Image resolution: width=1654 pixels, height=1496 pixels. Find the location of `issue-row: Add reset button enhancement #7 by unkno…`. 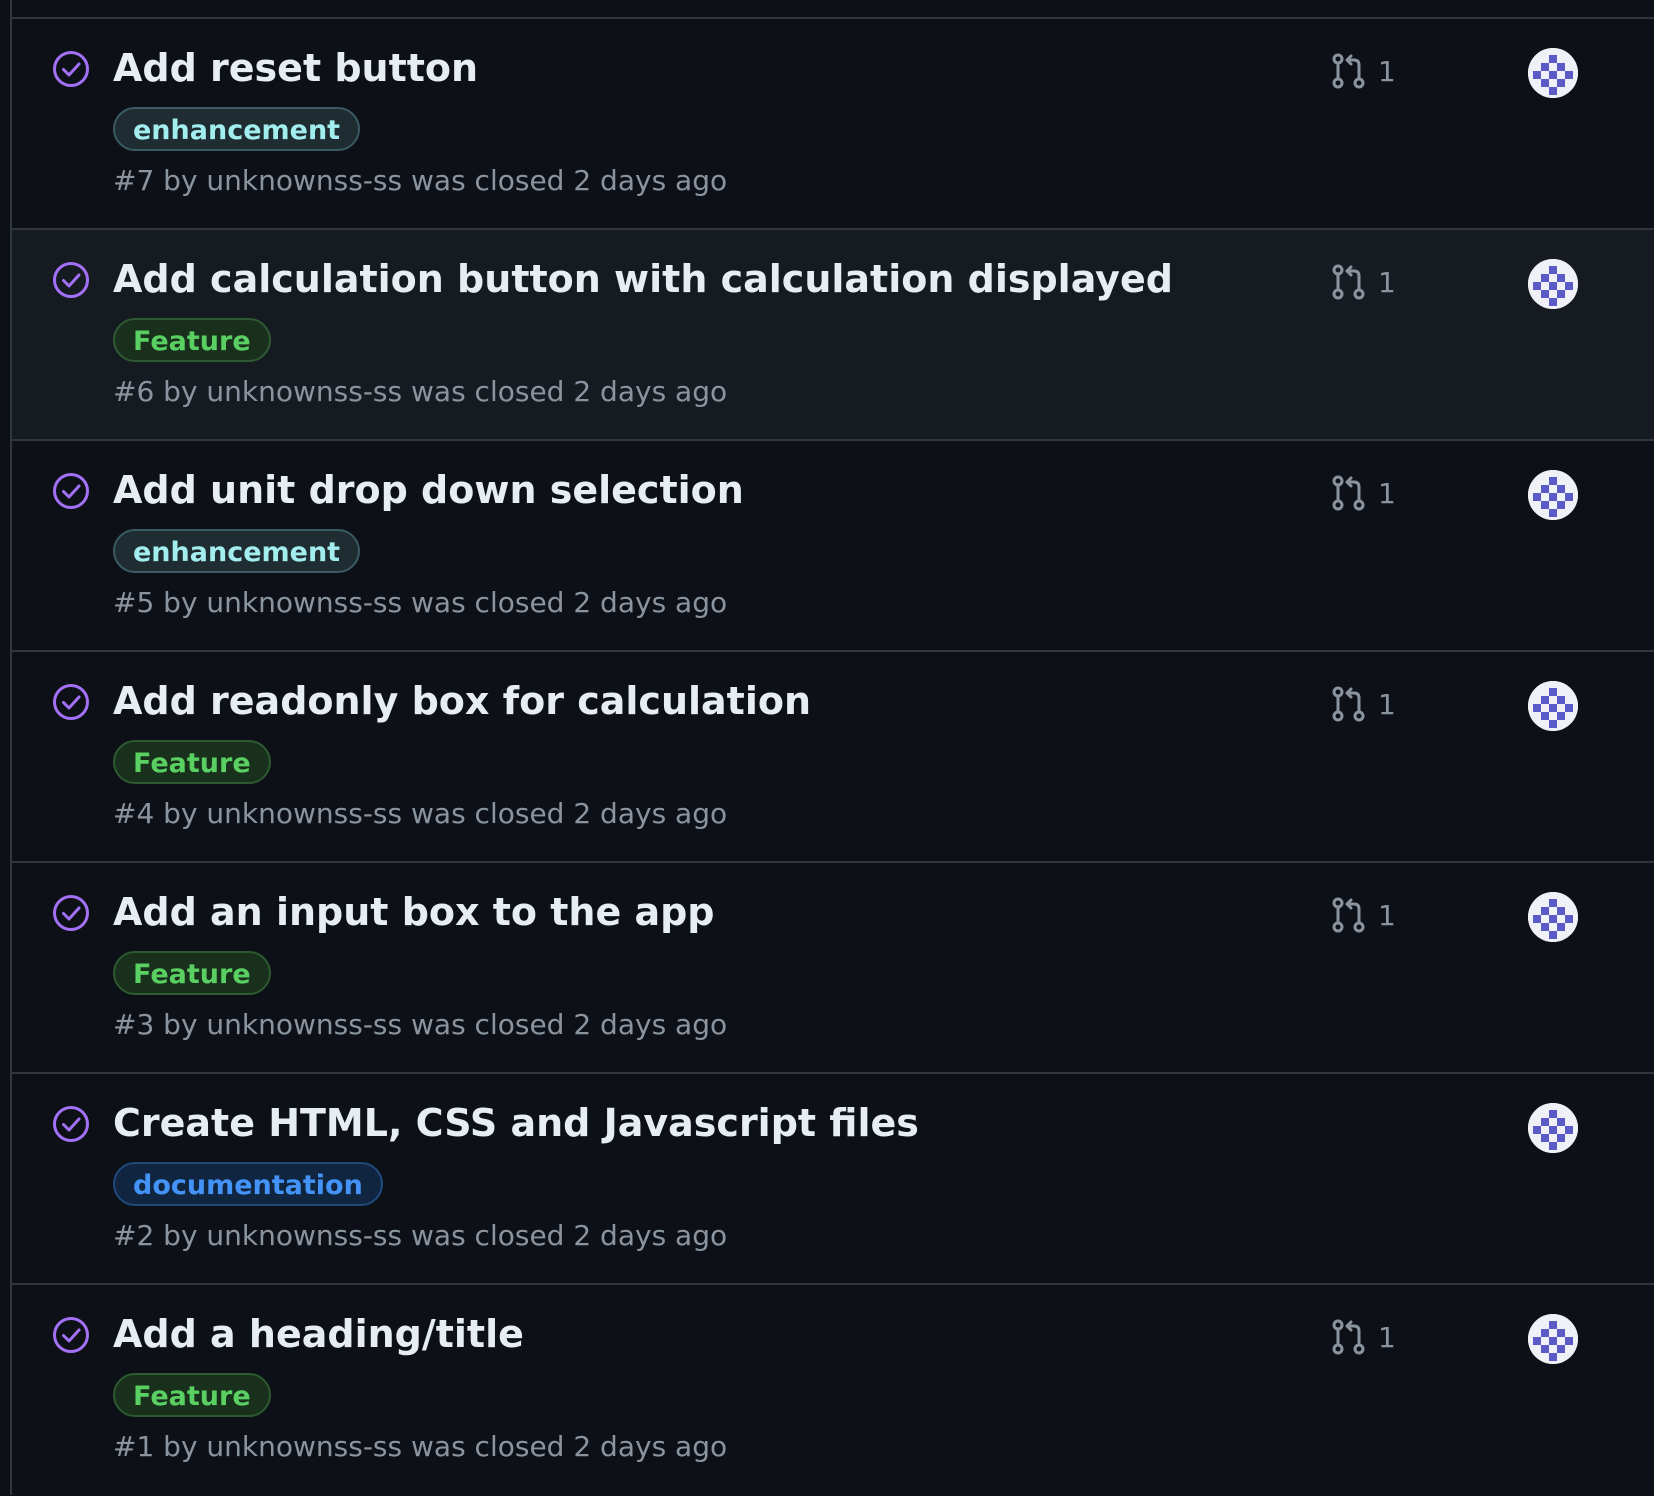

issue-row: Add reset button enhancement #7 by unkno… is located at coordinates (833, 124).